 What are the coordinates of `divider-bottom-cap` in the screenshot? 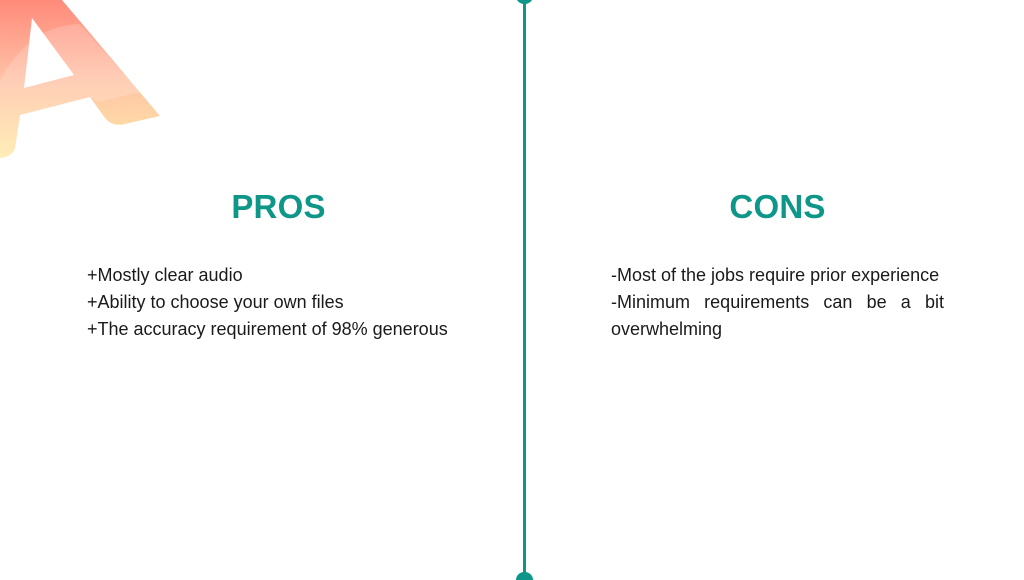 It's located at (524, 576).